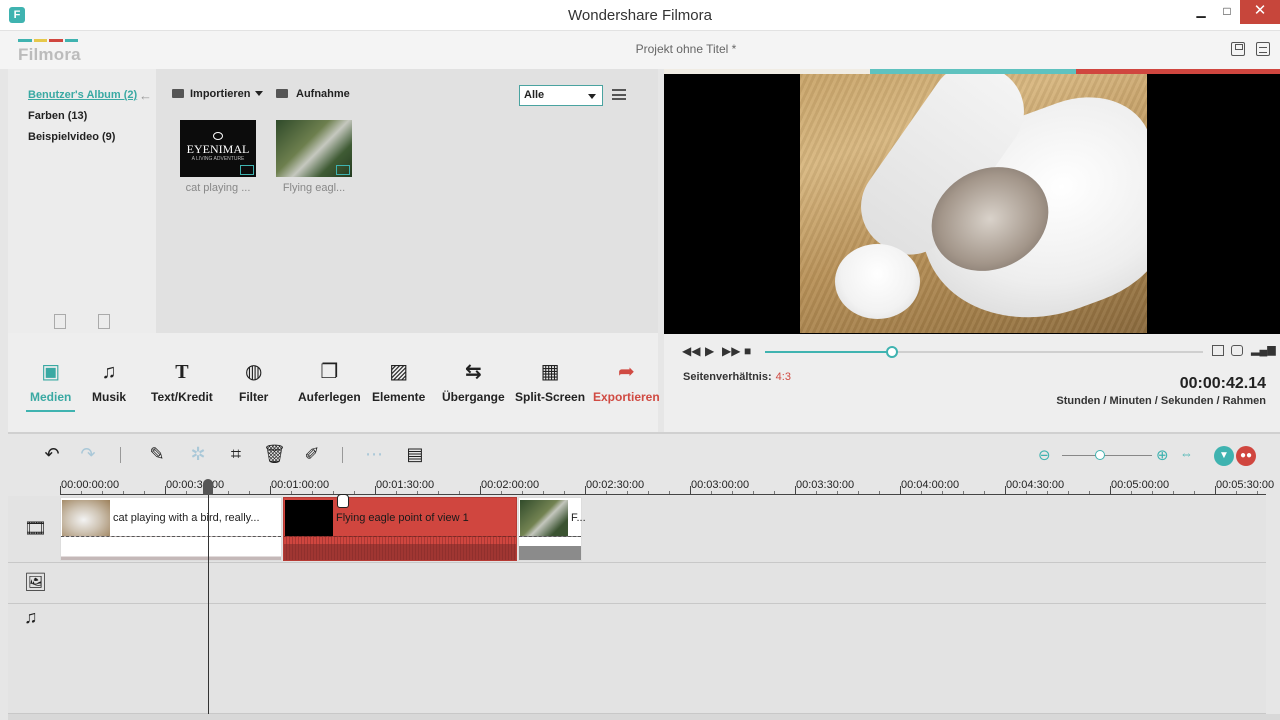 This screenshot has height=720, width=1280. Describe the element at coordinates (195, 485) in the screenshot. I see `ruler-label: 00:00:30:00` at that location.